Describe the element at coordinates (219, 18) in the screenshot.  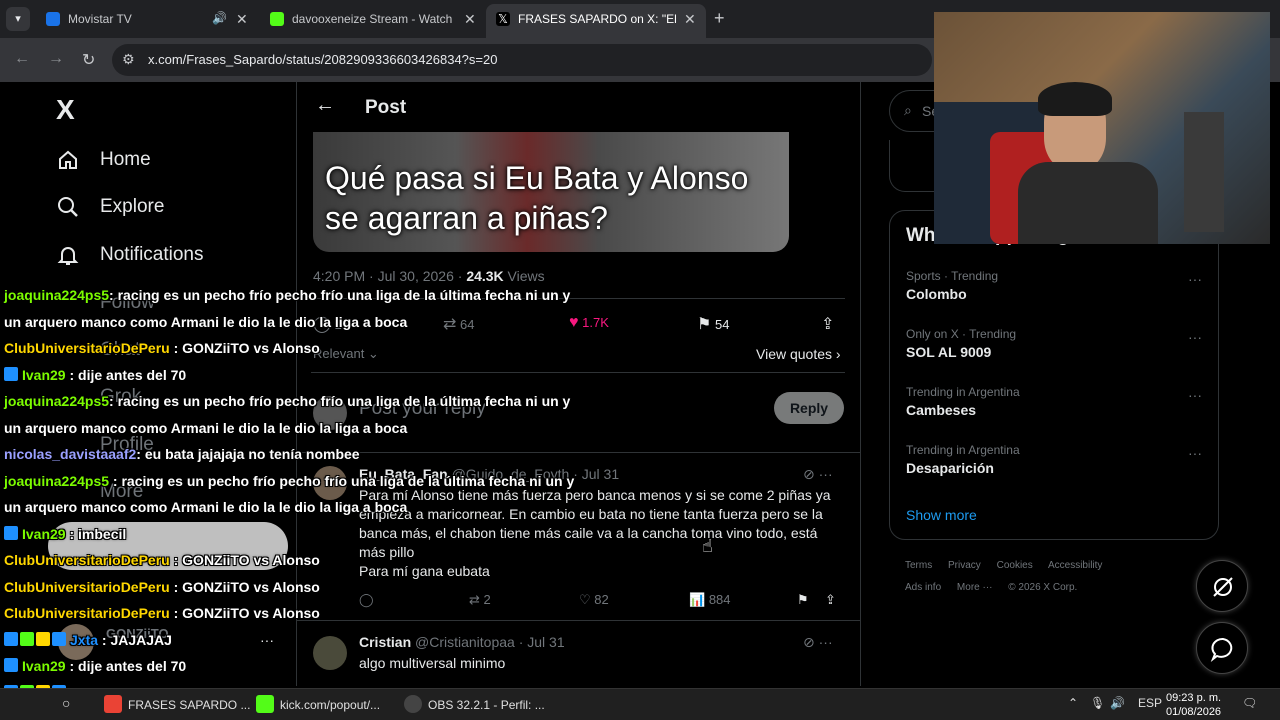
I see `audio-icon: 🔊` at that location.